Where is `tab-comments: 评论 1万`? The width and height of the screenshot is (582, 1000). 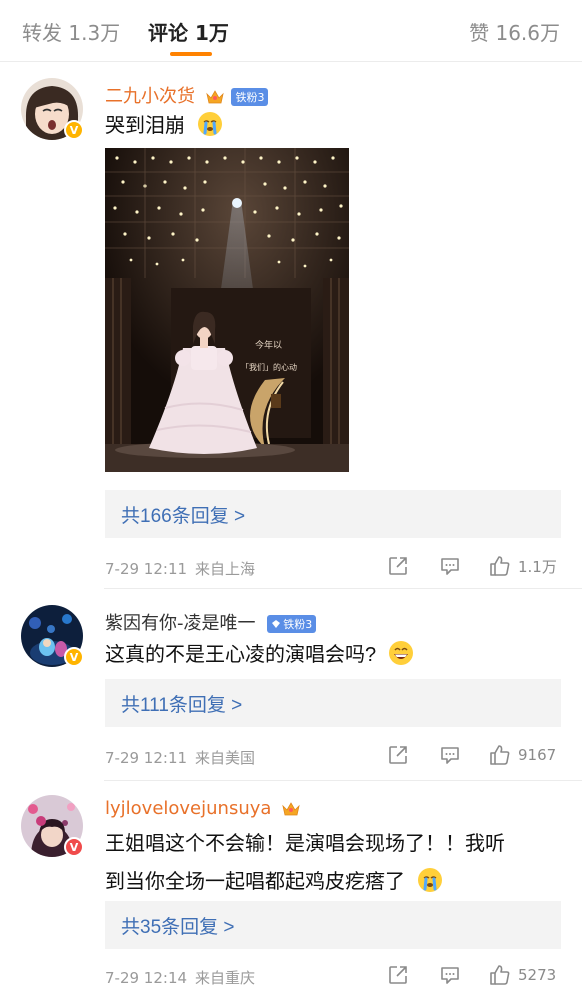
tab-comments: 评论 1万 is located at coordinates (188, 31).